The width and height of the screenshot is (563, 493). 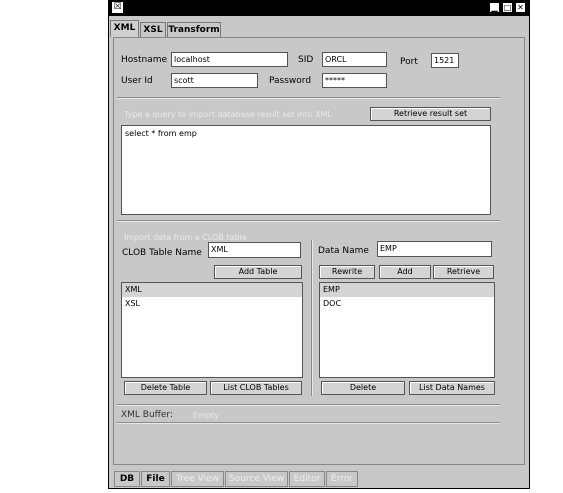 What do you see at coordinates (494, 7) in the screenshot?
I see `minimize-button: ▁` at bounding box center [494, 7].